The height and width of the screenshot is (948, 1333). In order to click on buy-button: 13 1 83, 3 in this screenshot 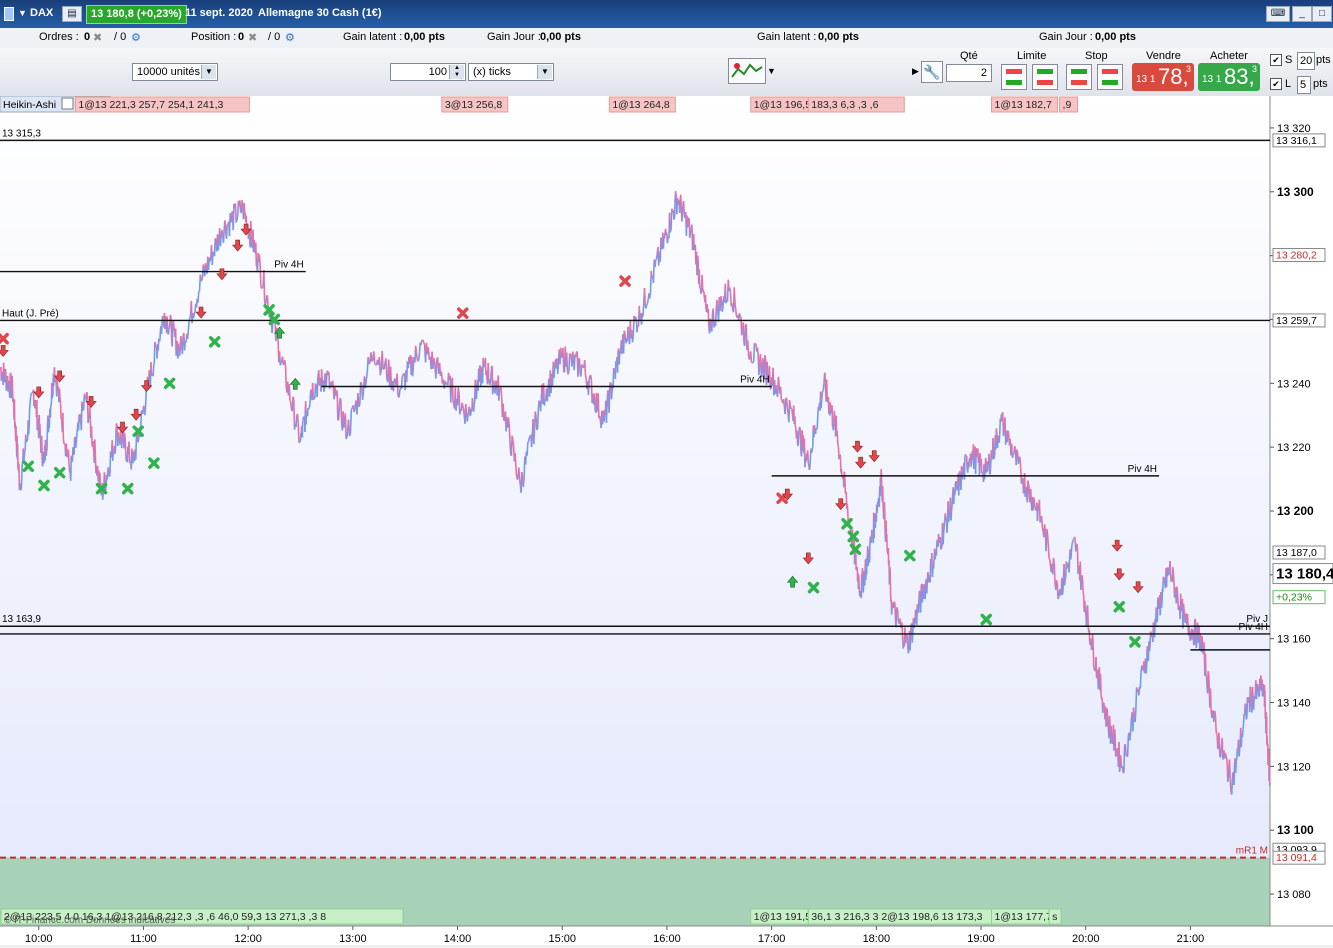, I will do `click(1229, 77)`.